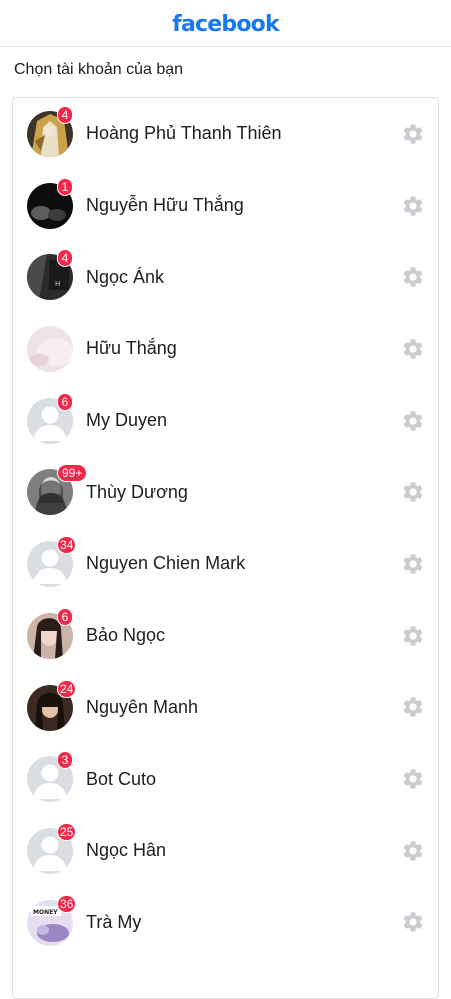 The height and width of the screenshot is (999, 451). I want to click on account-row-12: MONEY 36 Trà My, so click(225, 923).